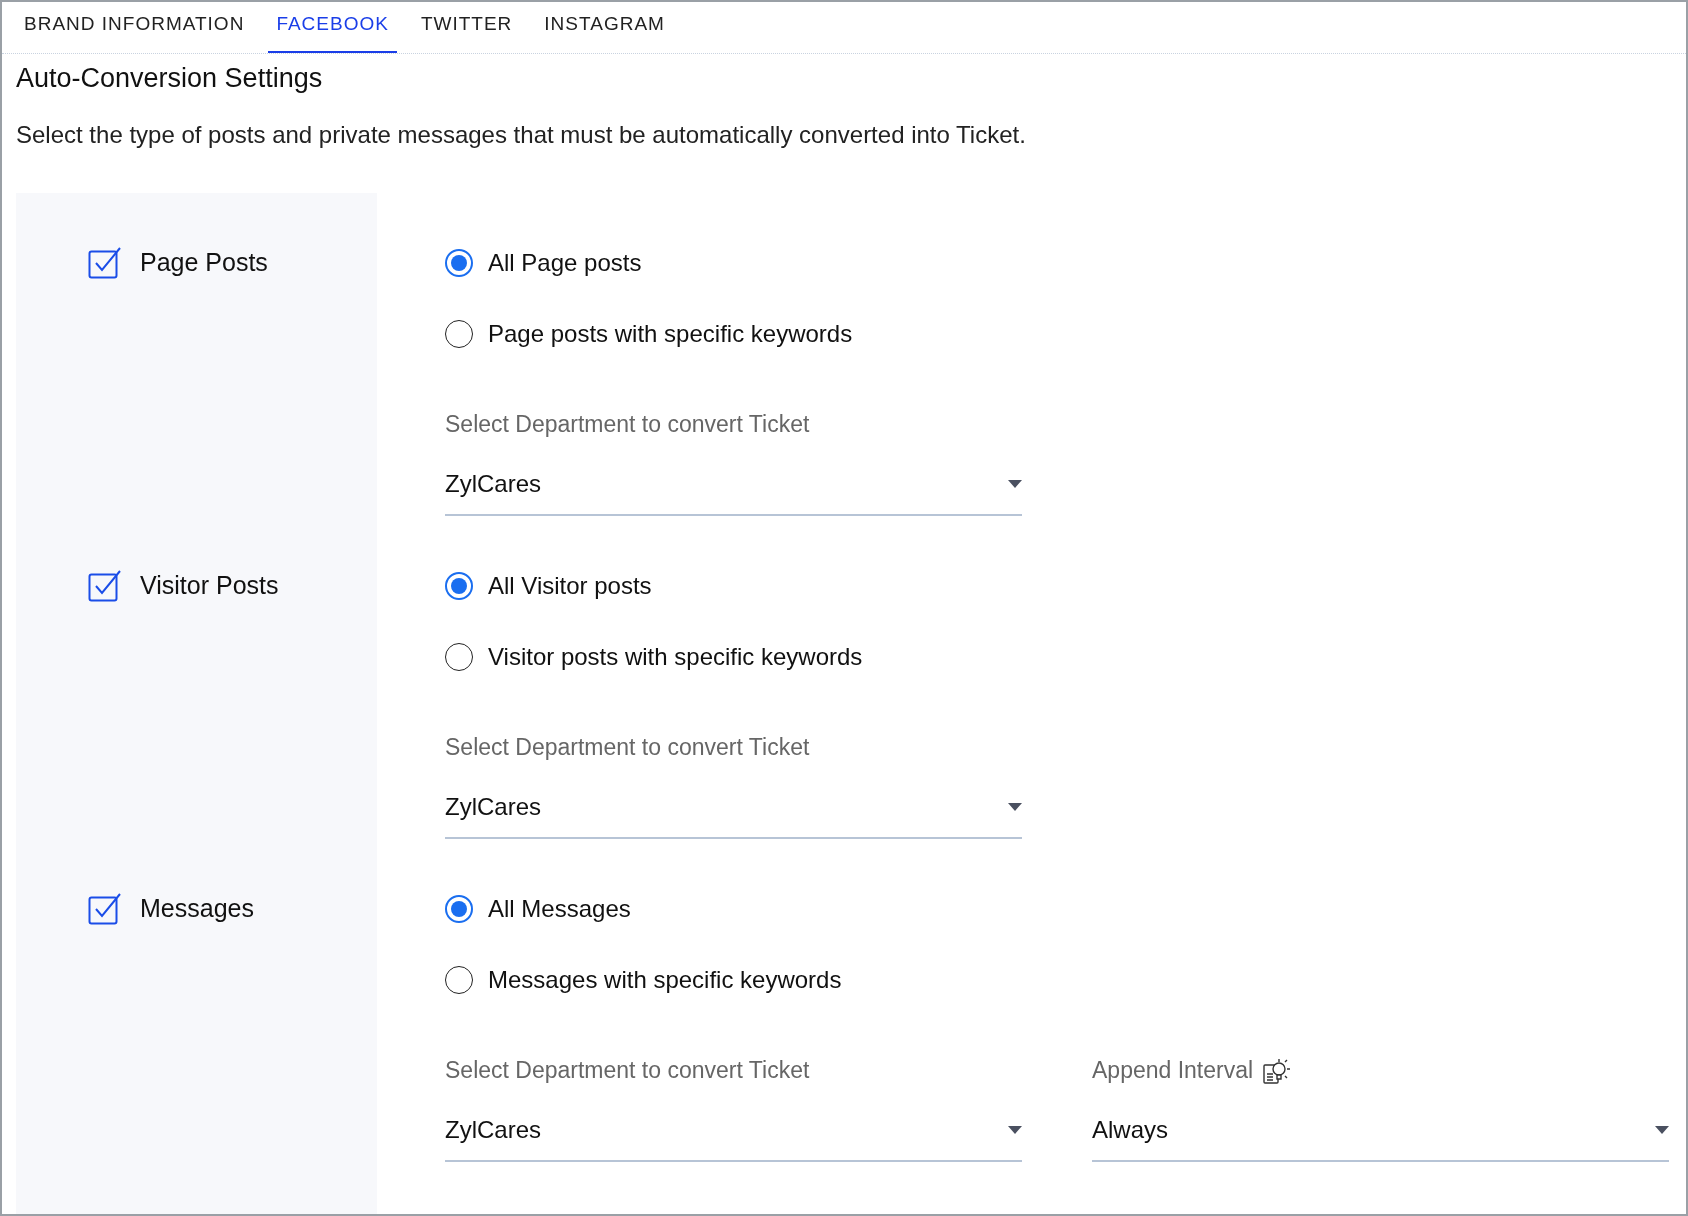 The height and width of the screenshot is (1216, 1688). What do you see at coordinates (654, 656) in the screenshot?
I see `radio-option: Visitor posts with specific keywords` at bounding box center [654, 656].